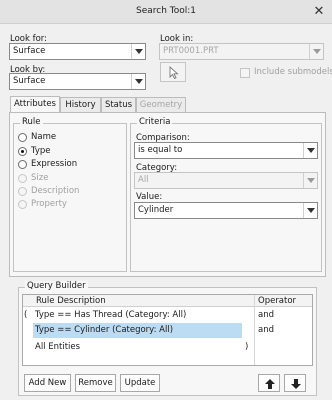 This screenshot has width=332, height=400. Describe the element at coordinates (140, 383) in the screenshot. I see `update-button: Update` at that location.